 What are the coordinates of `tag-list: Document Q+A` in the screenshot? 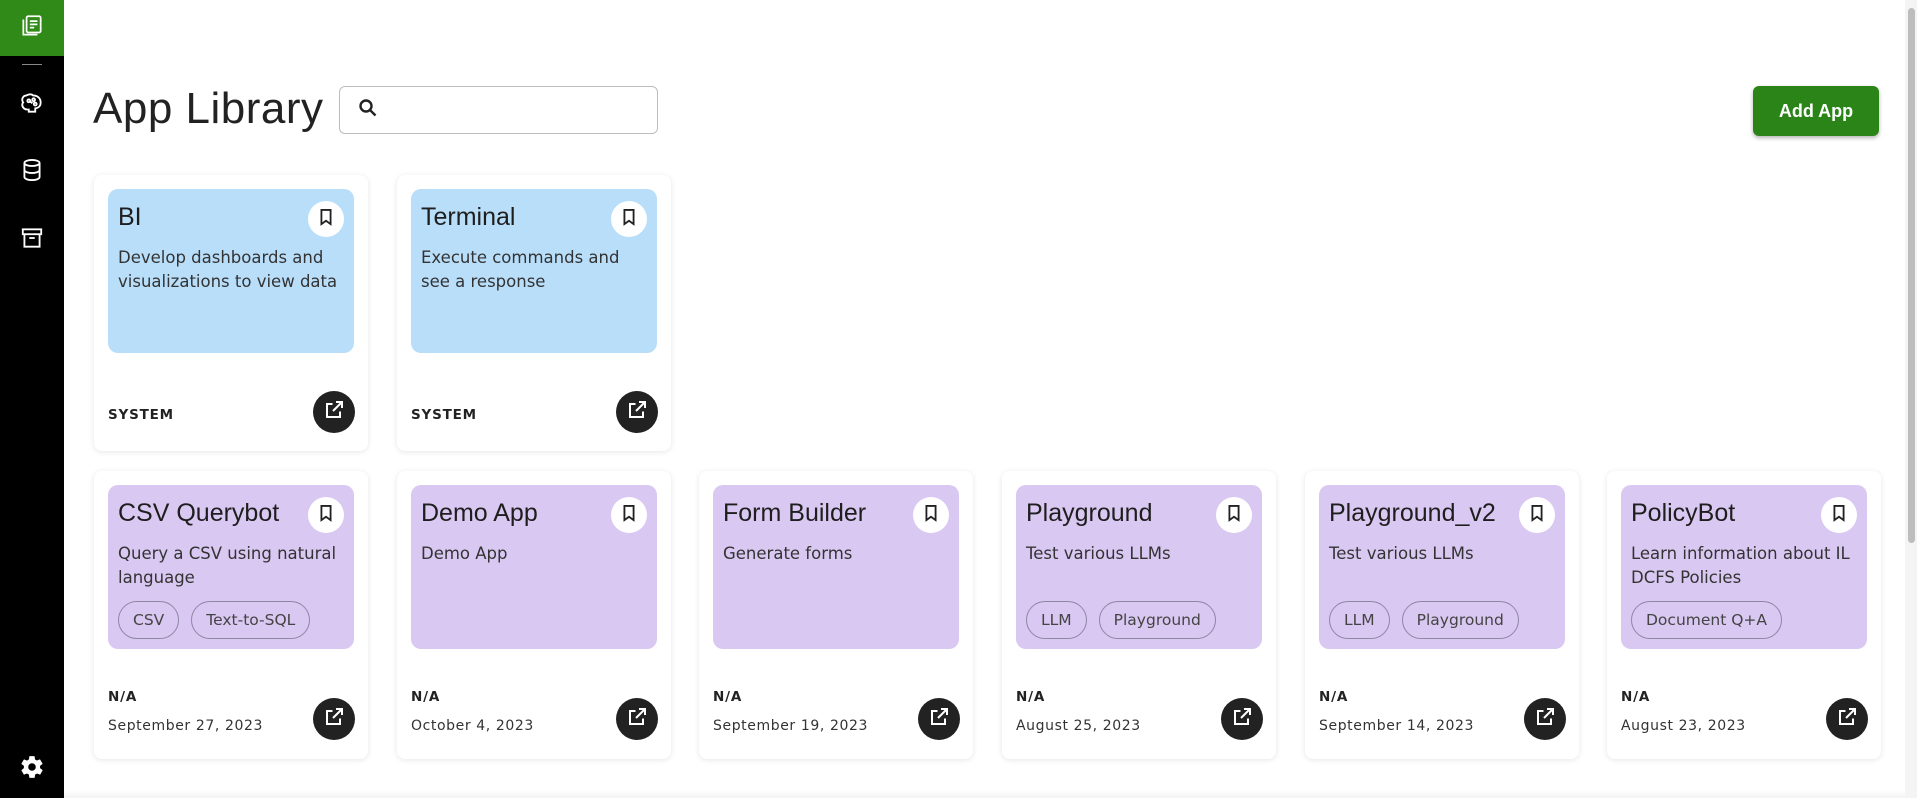 It's located at (1707, 620).